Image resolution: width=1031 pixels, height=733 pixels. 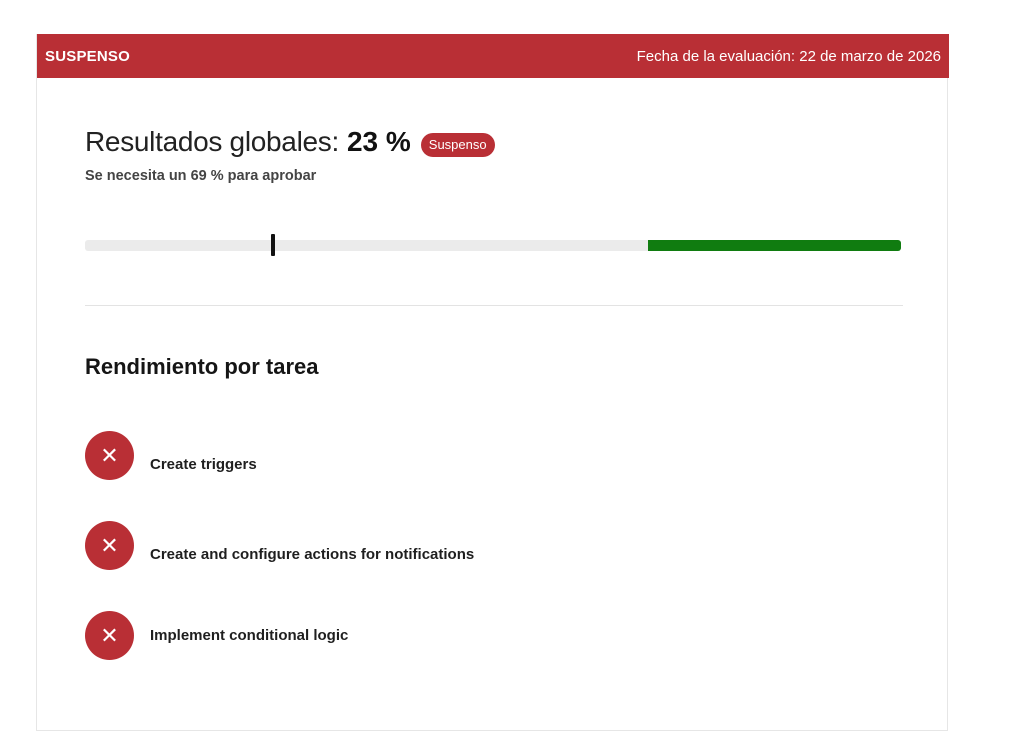 What do you see at coordinates (457, 145) in the screenshot?
I see `status-badge: Suspenso` at bounding box center [457, 145].